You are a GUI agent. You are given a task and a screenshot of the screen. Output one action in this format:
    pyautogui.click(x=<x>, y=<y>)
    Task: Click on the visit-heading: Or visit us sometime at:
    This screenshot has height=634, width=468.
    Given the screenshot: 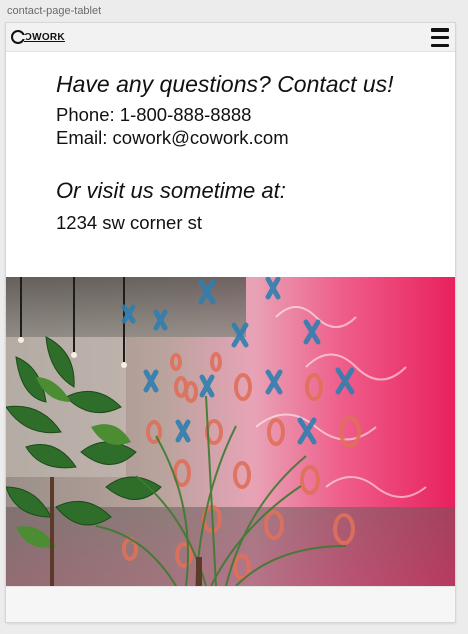 What is the action you would take?
    pyautogui.click(x=171, y=190)
    